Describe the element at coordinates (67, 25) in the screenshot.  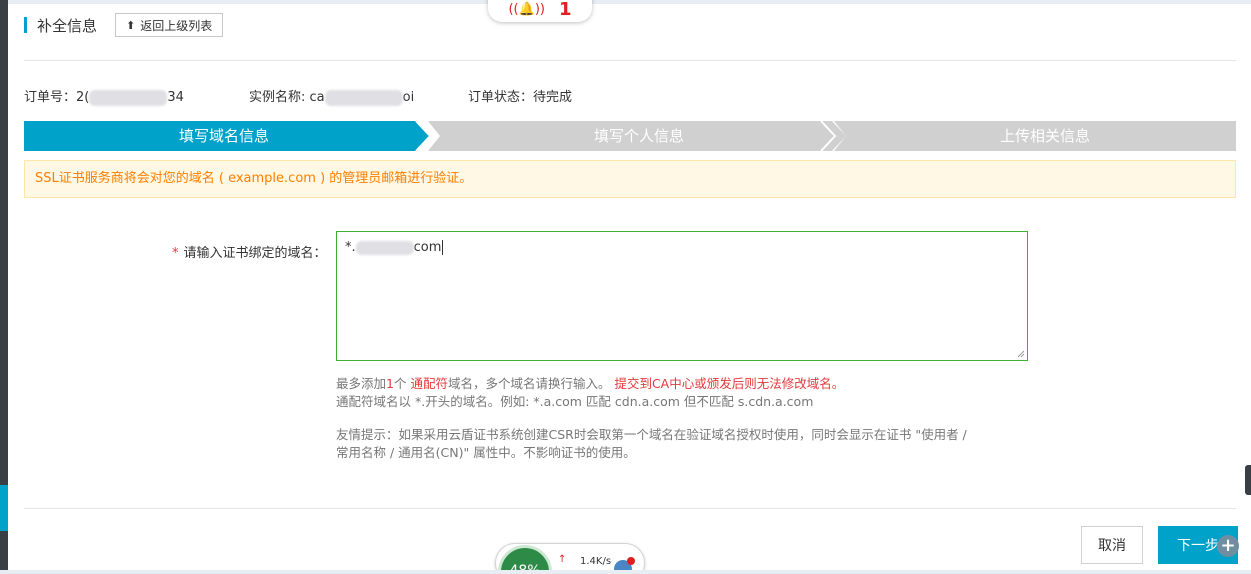
I see `page-title: 补全信息` at that location.